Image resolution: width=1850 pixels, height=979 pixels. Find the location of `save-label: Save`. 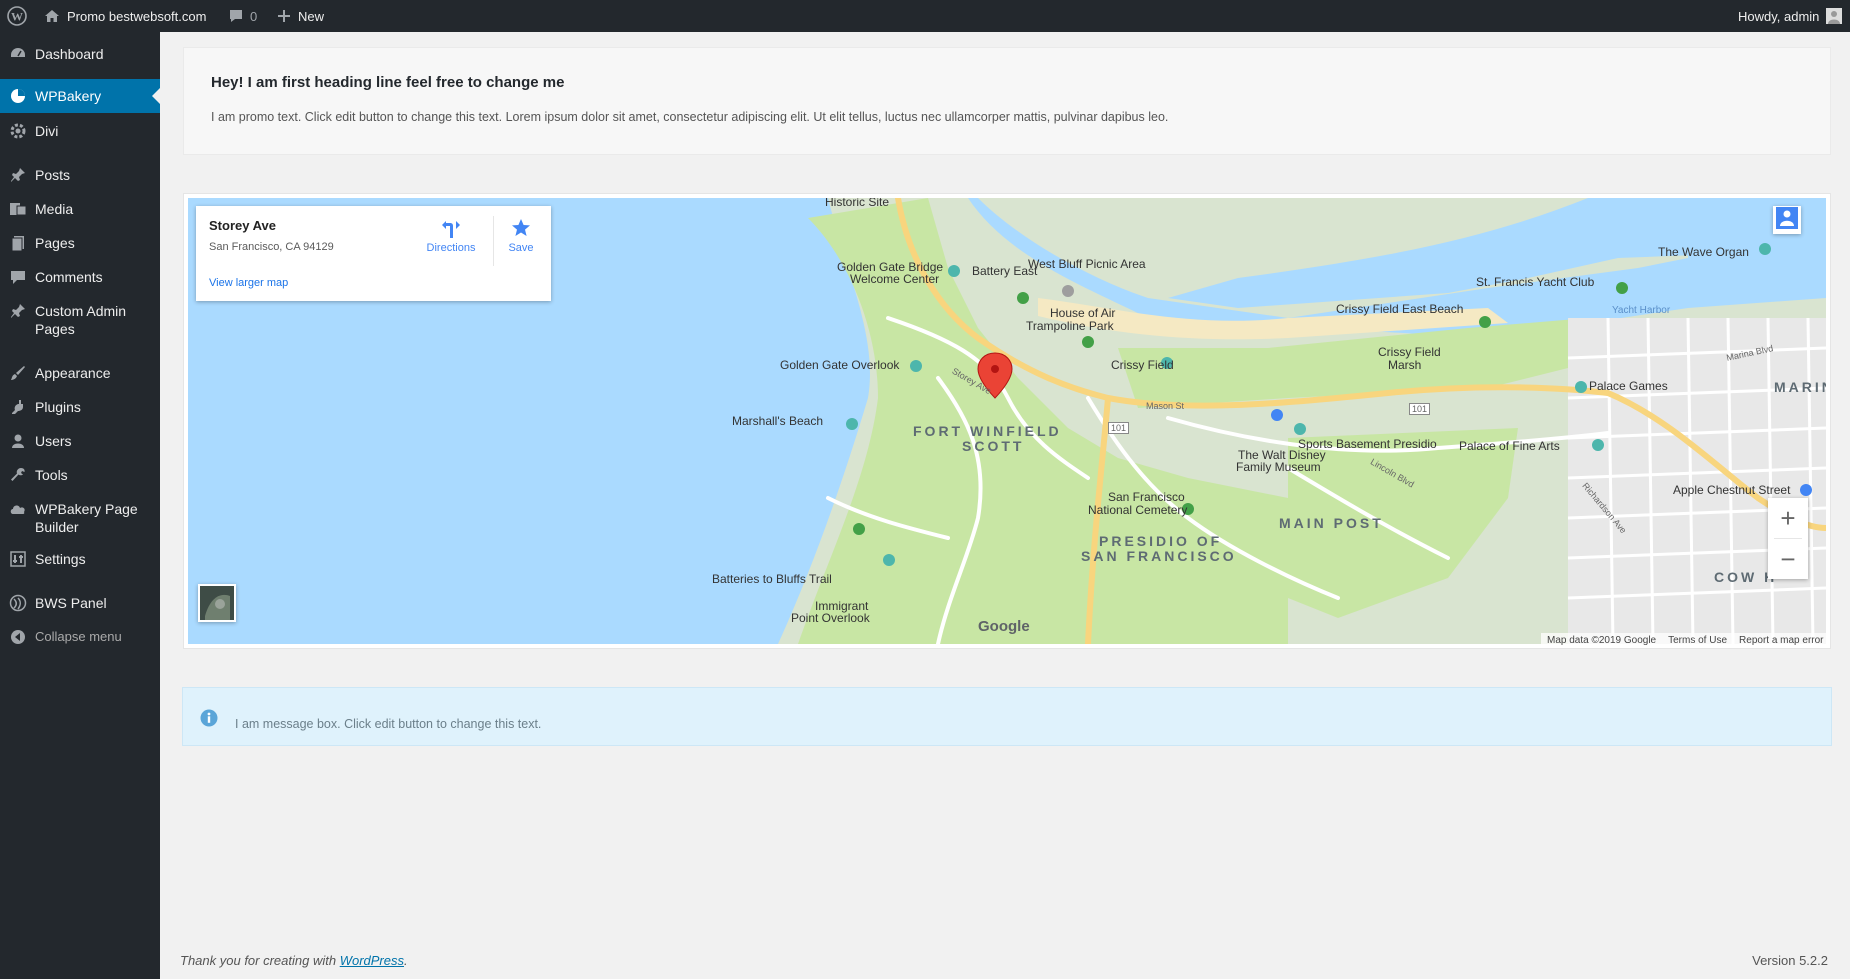

save-label: Save is located at coordinates (521, 248).